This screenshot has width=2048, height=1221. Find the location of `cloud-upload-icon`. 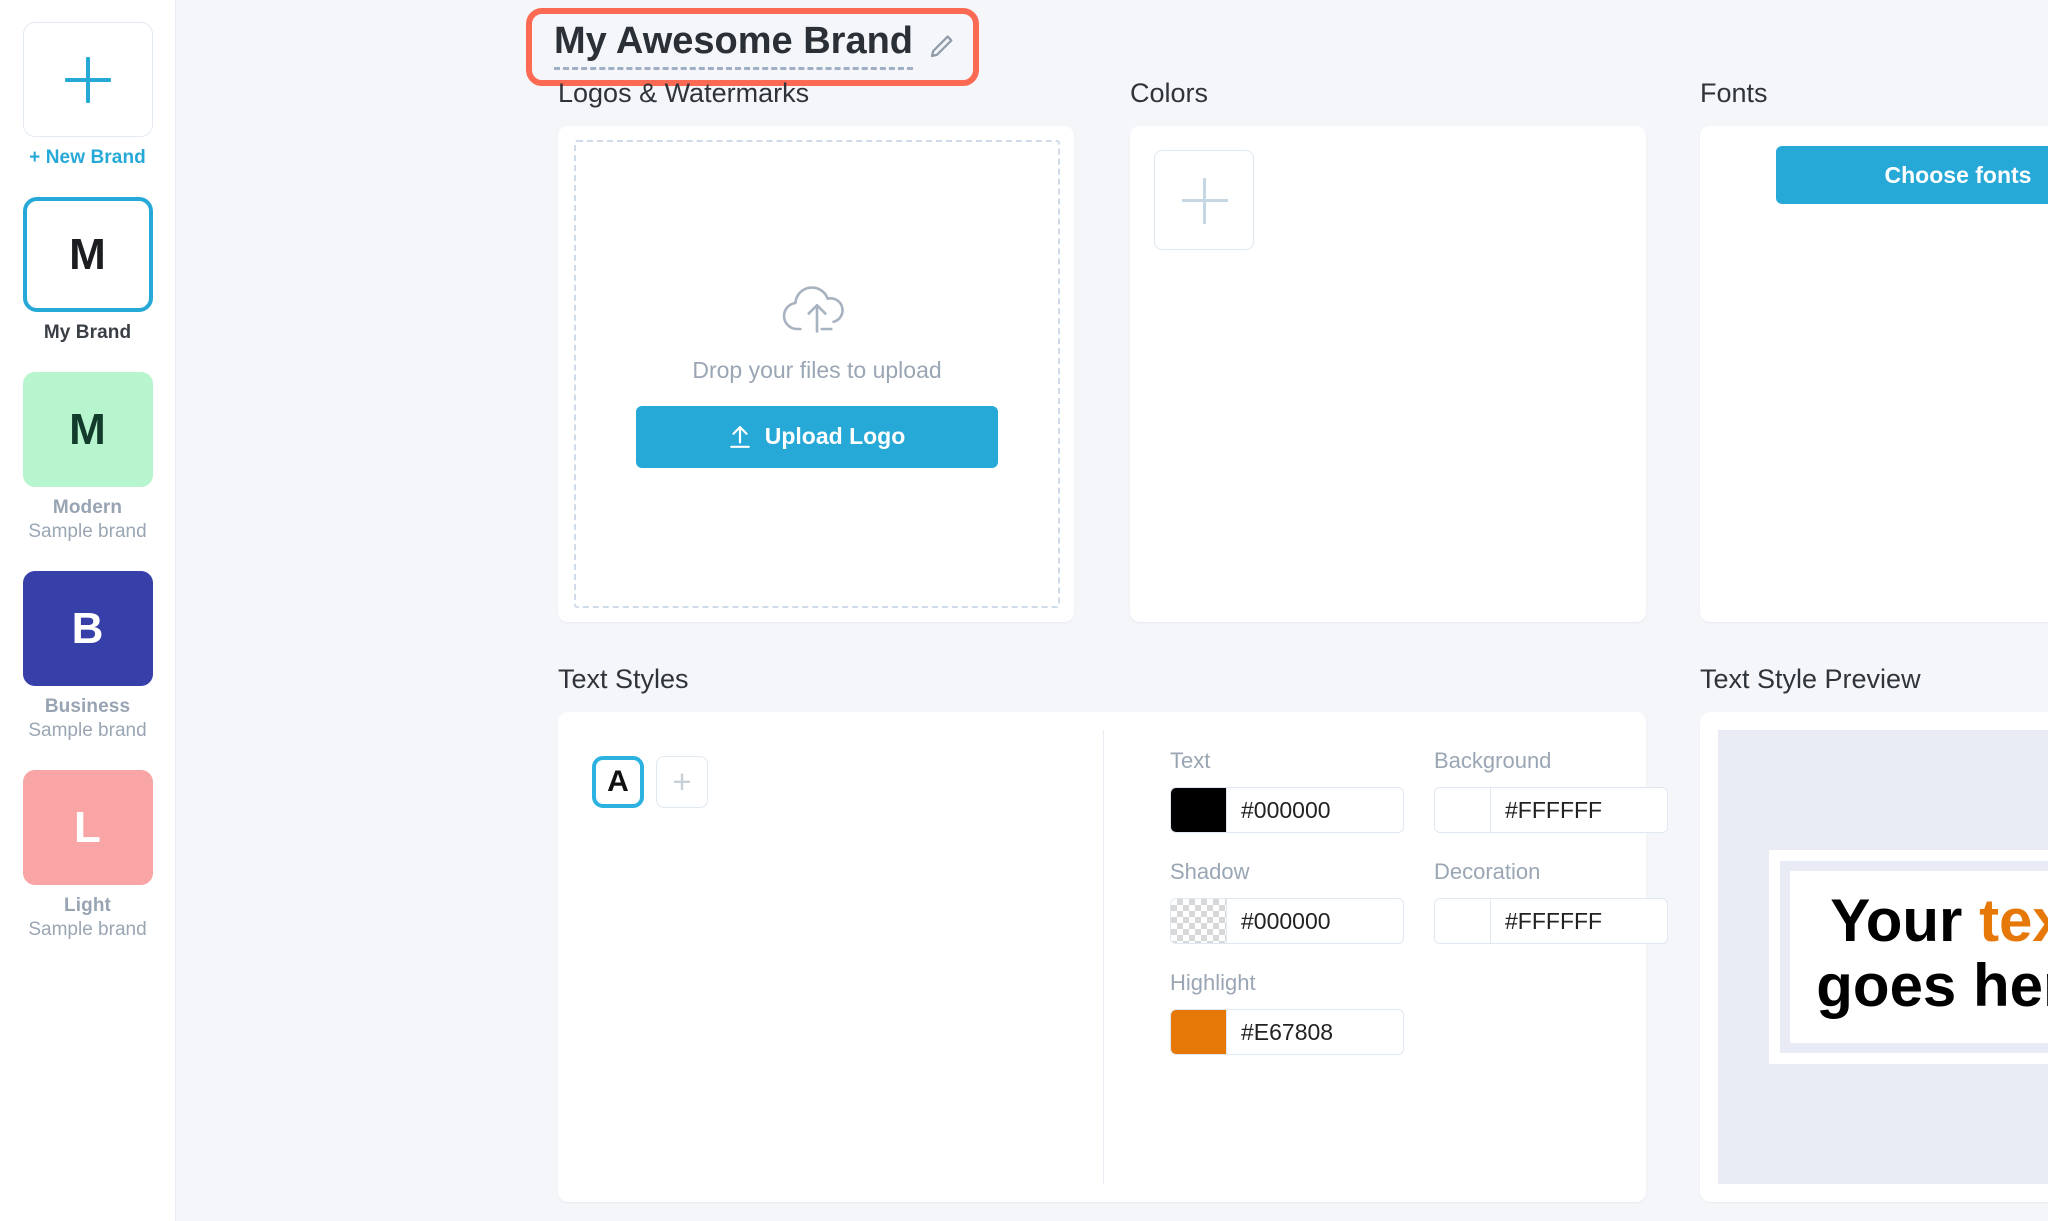

cloud-upload-icon is located at coordinates (813, 309).